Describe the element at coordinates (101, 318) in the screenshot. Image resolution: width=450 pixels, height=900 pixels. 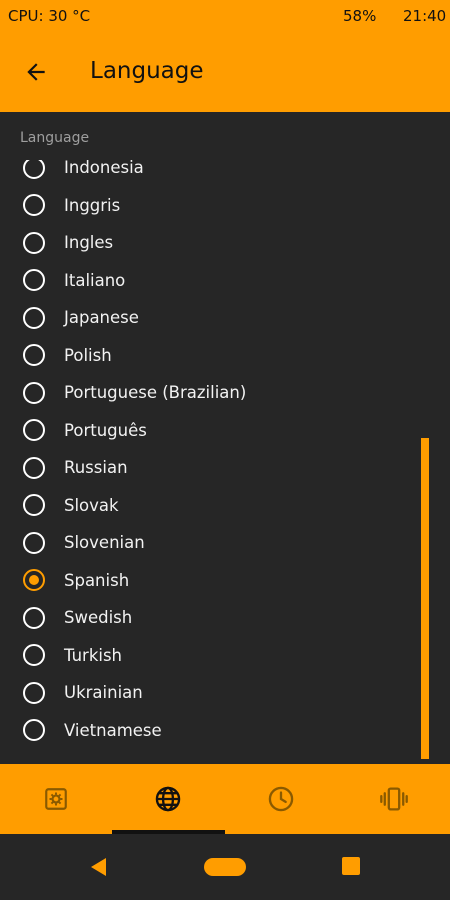
I see `language-option-label: Japanese` at that location.